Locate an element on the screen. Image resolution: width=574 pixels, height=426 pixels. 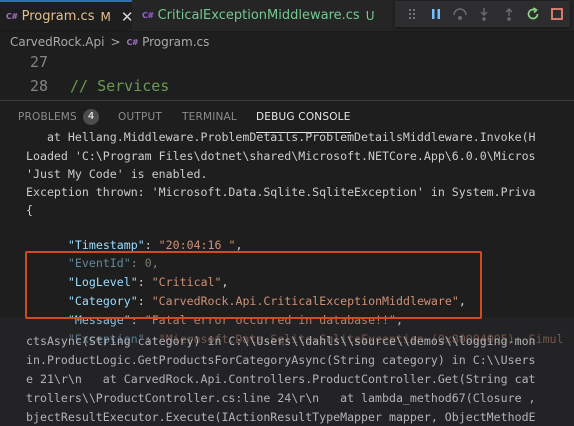
tab-problems-label: PROBLEMS is located at coordinates (47, 117).